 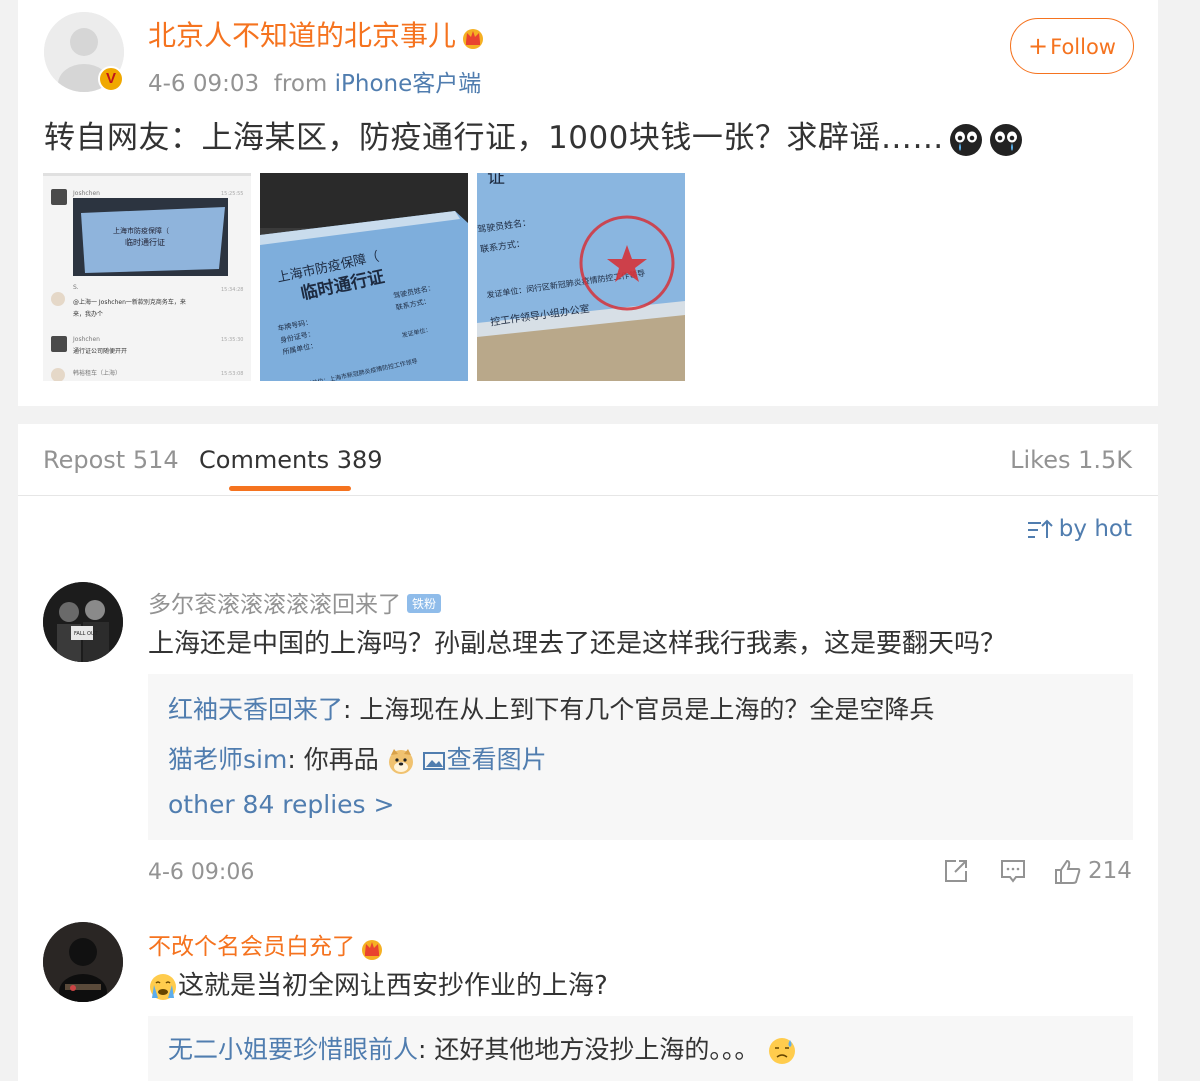 I want to click on chat-time-2: 15:34:28, so click(x=232, y=290).